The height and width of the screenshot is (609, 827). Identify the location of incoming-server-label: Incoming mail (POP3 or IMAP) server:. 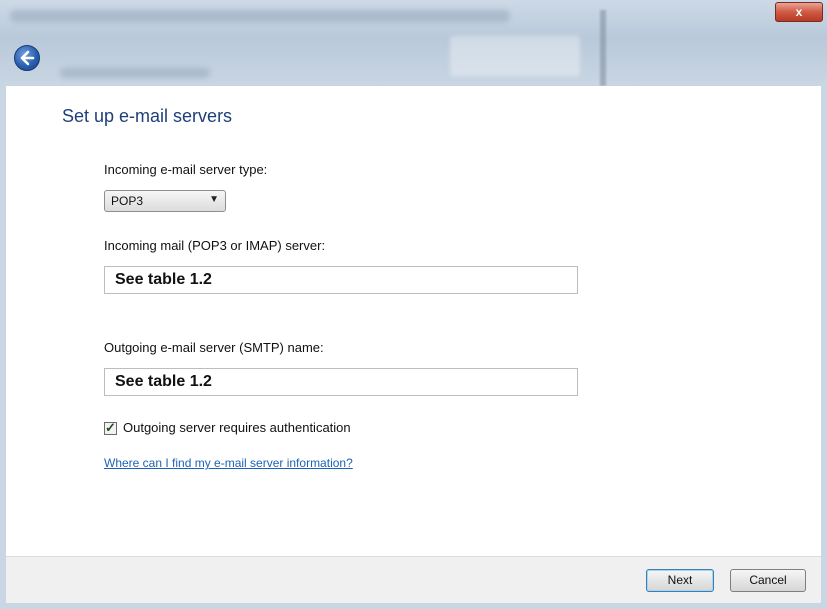
(215, 245).